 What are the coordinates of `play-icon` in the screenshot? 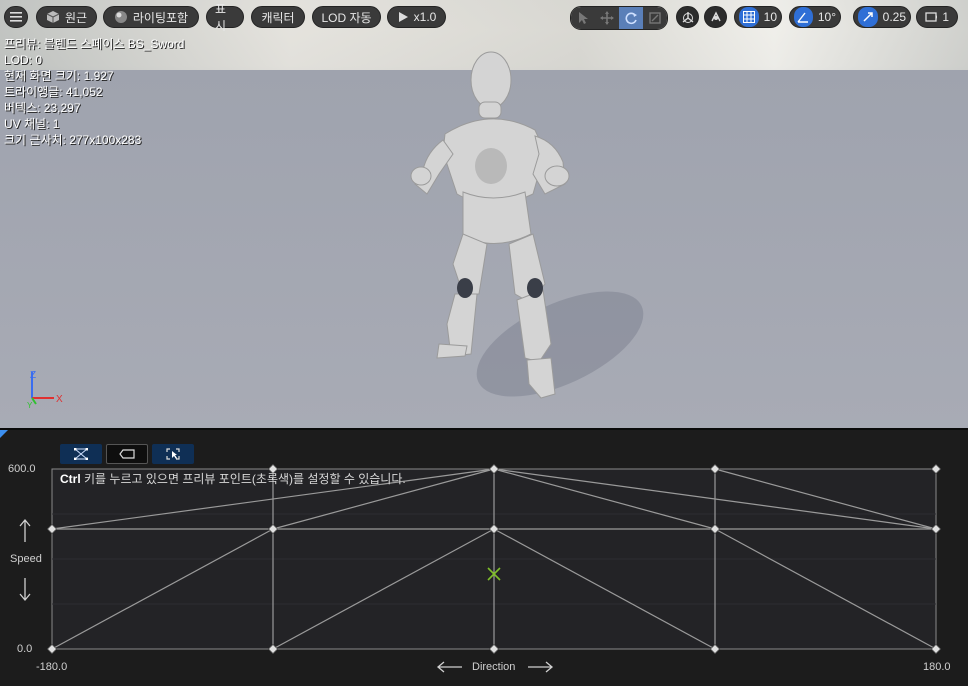 It's located at (403, 17).